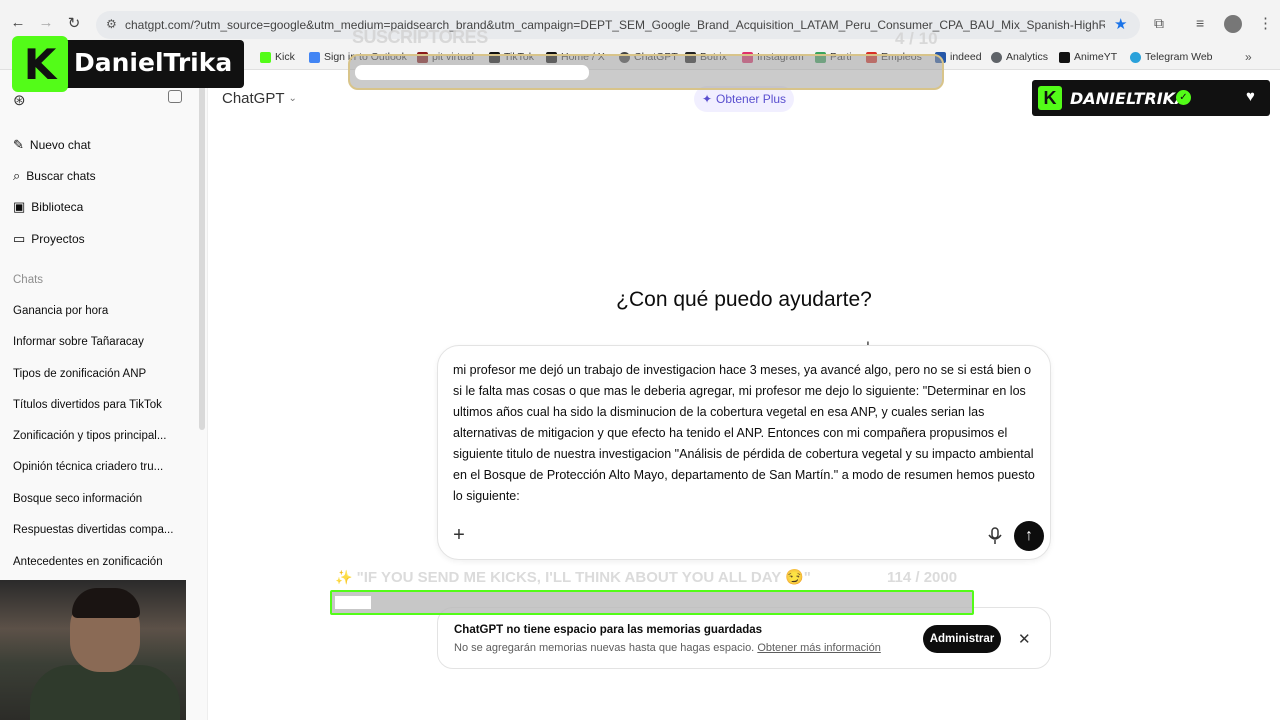 The image size is (1280, 720). I want to click on sparkle-icon: ✨, so click(344, 577).